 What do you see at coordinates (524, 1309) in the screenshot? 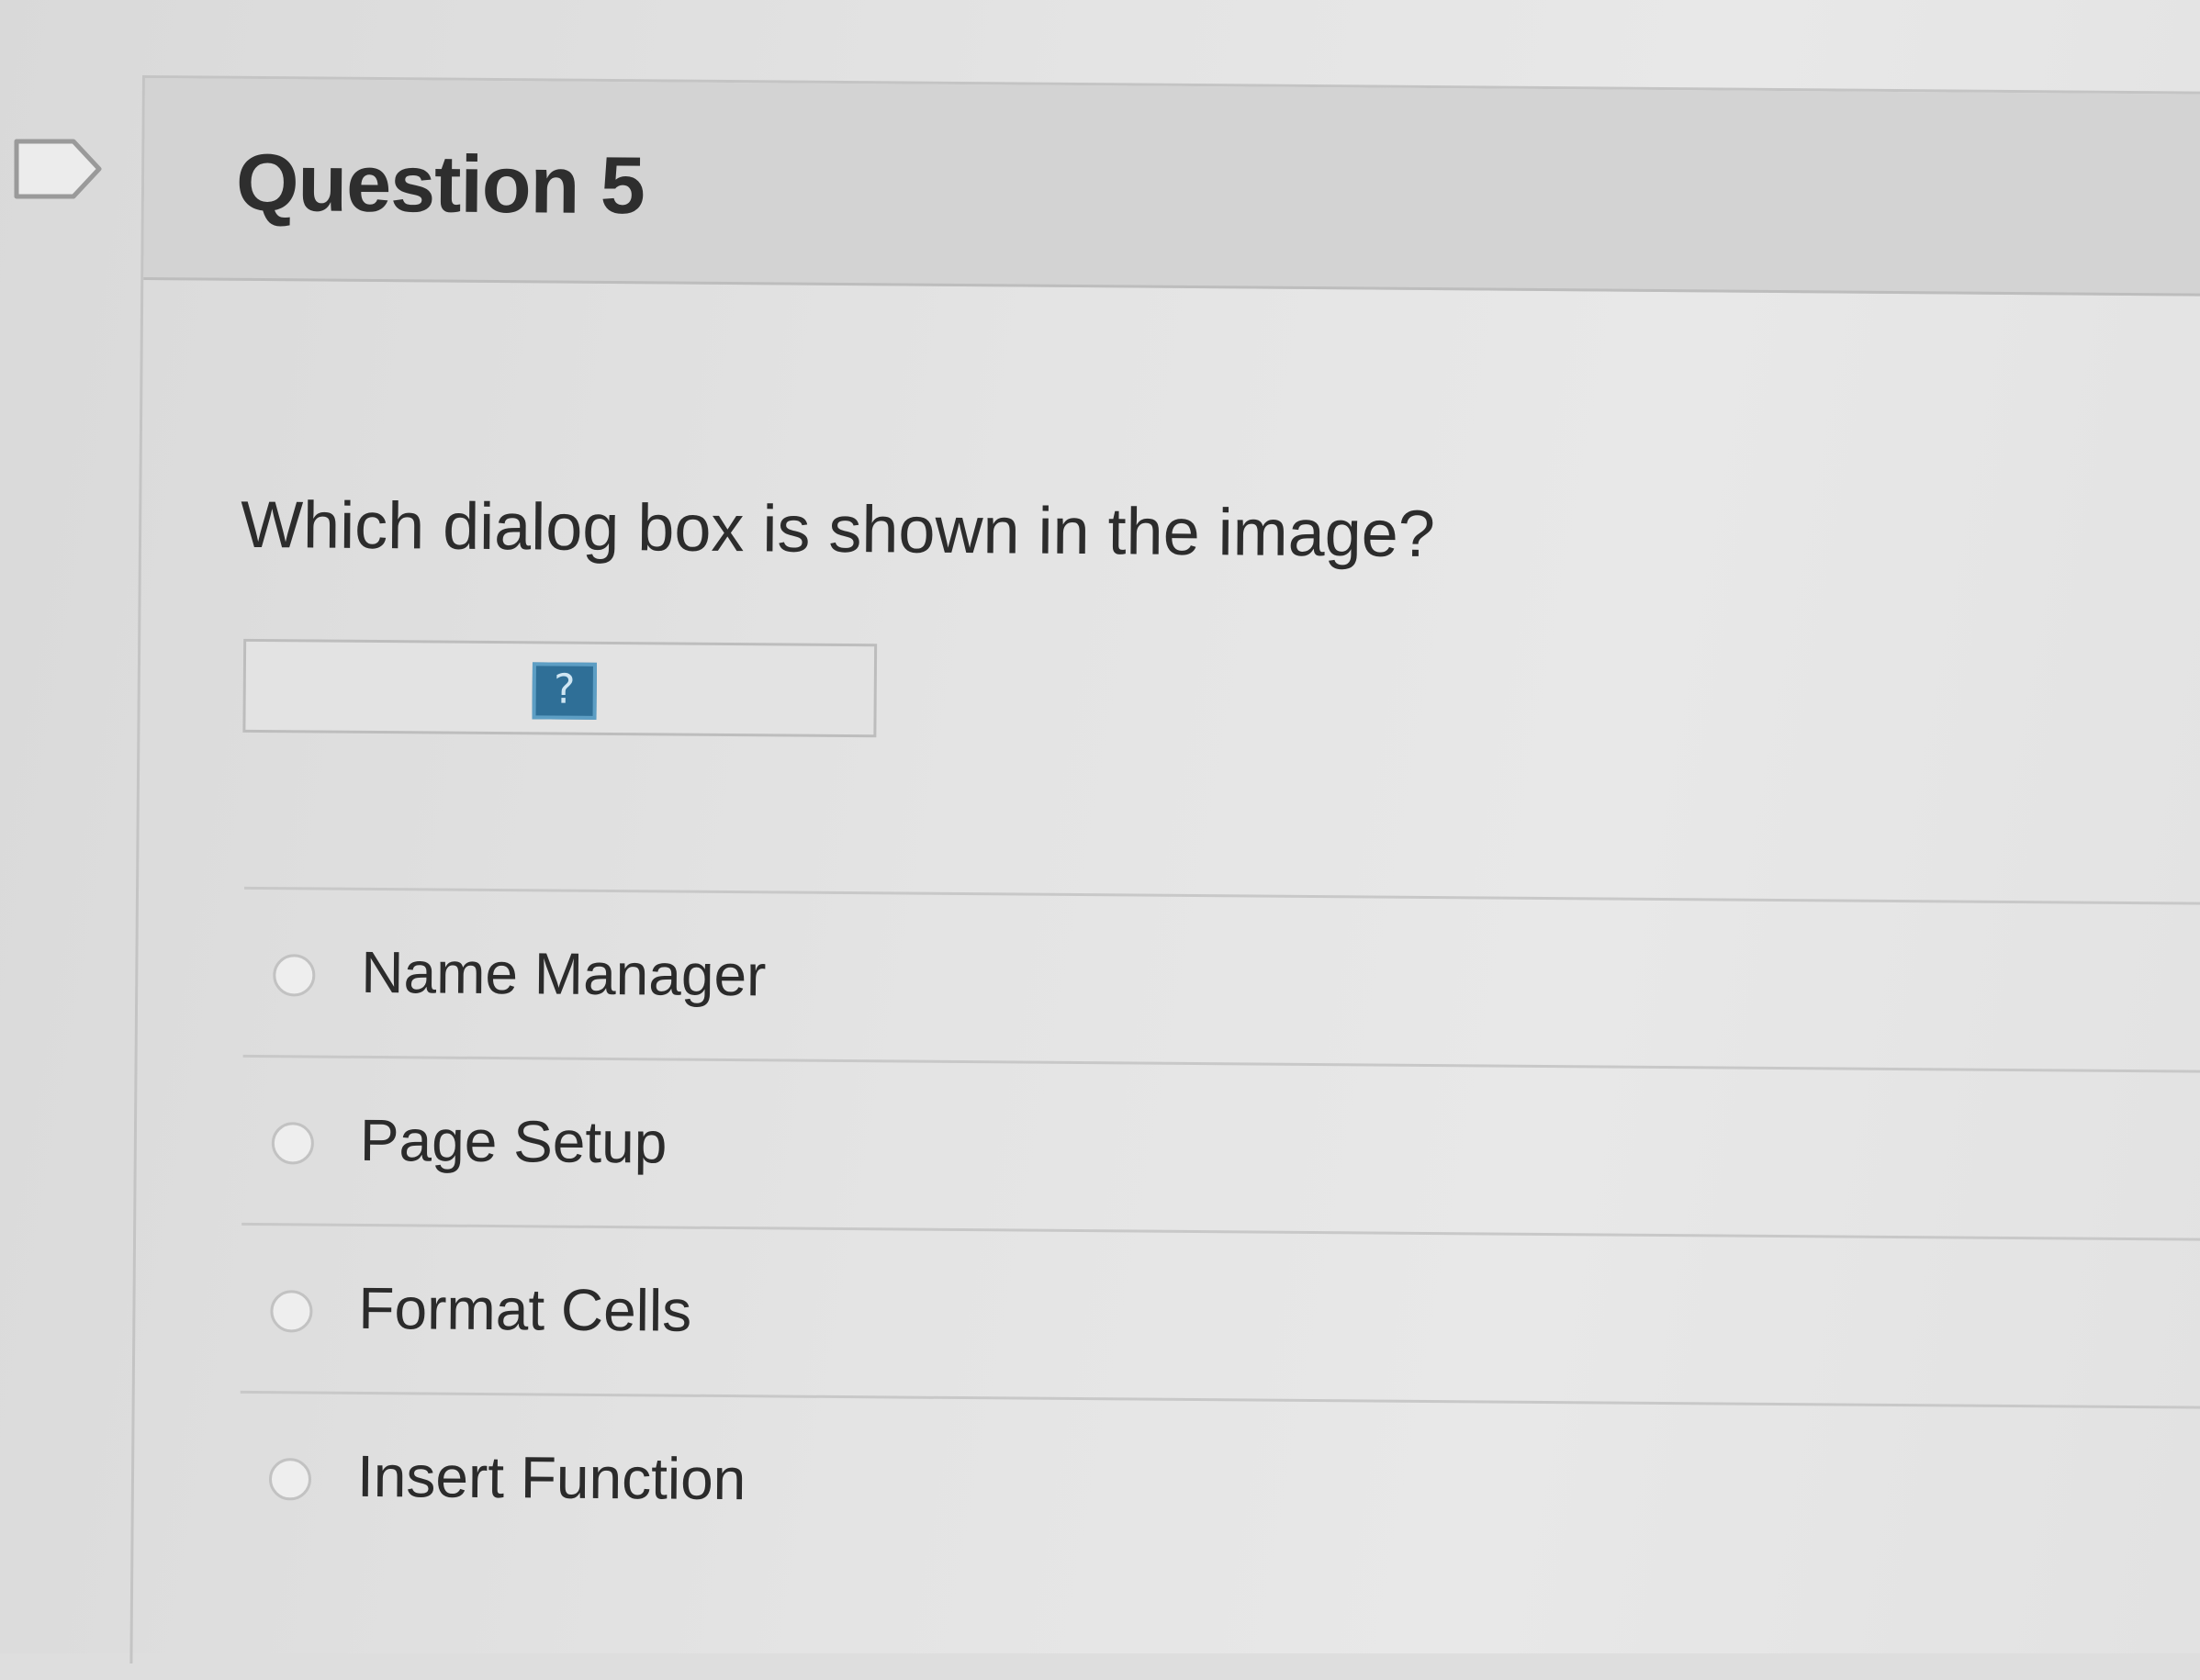
I see `answer-label: Format Cells` at bounding box center [524, 1309].